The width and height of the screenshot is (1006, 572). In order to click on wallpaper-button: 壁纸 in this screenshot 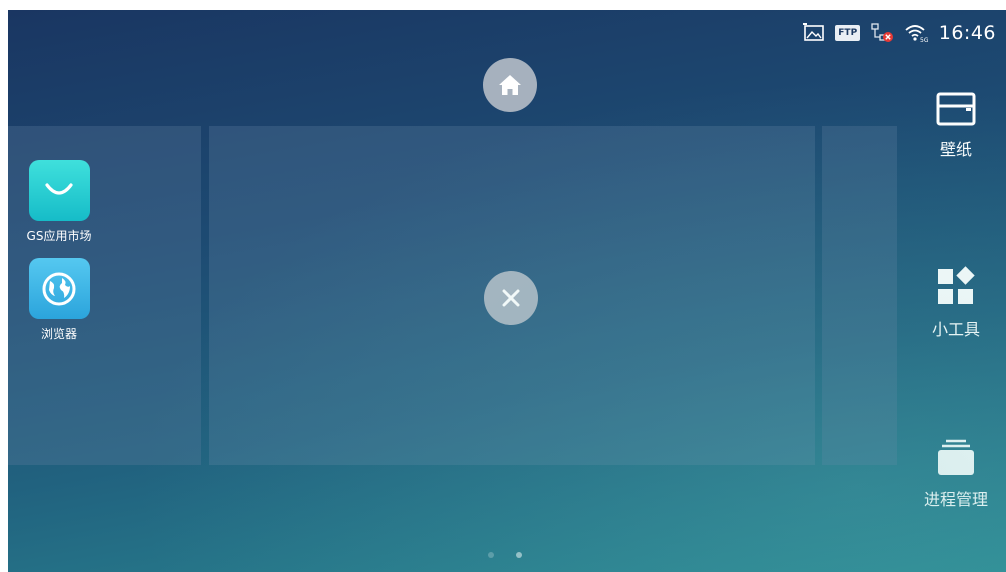, I will do `click(956, 126)`.